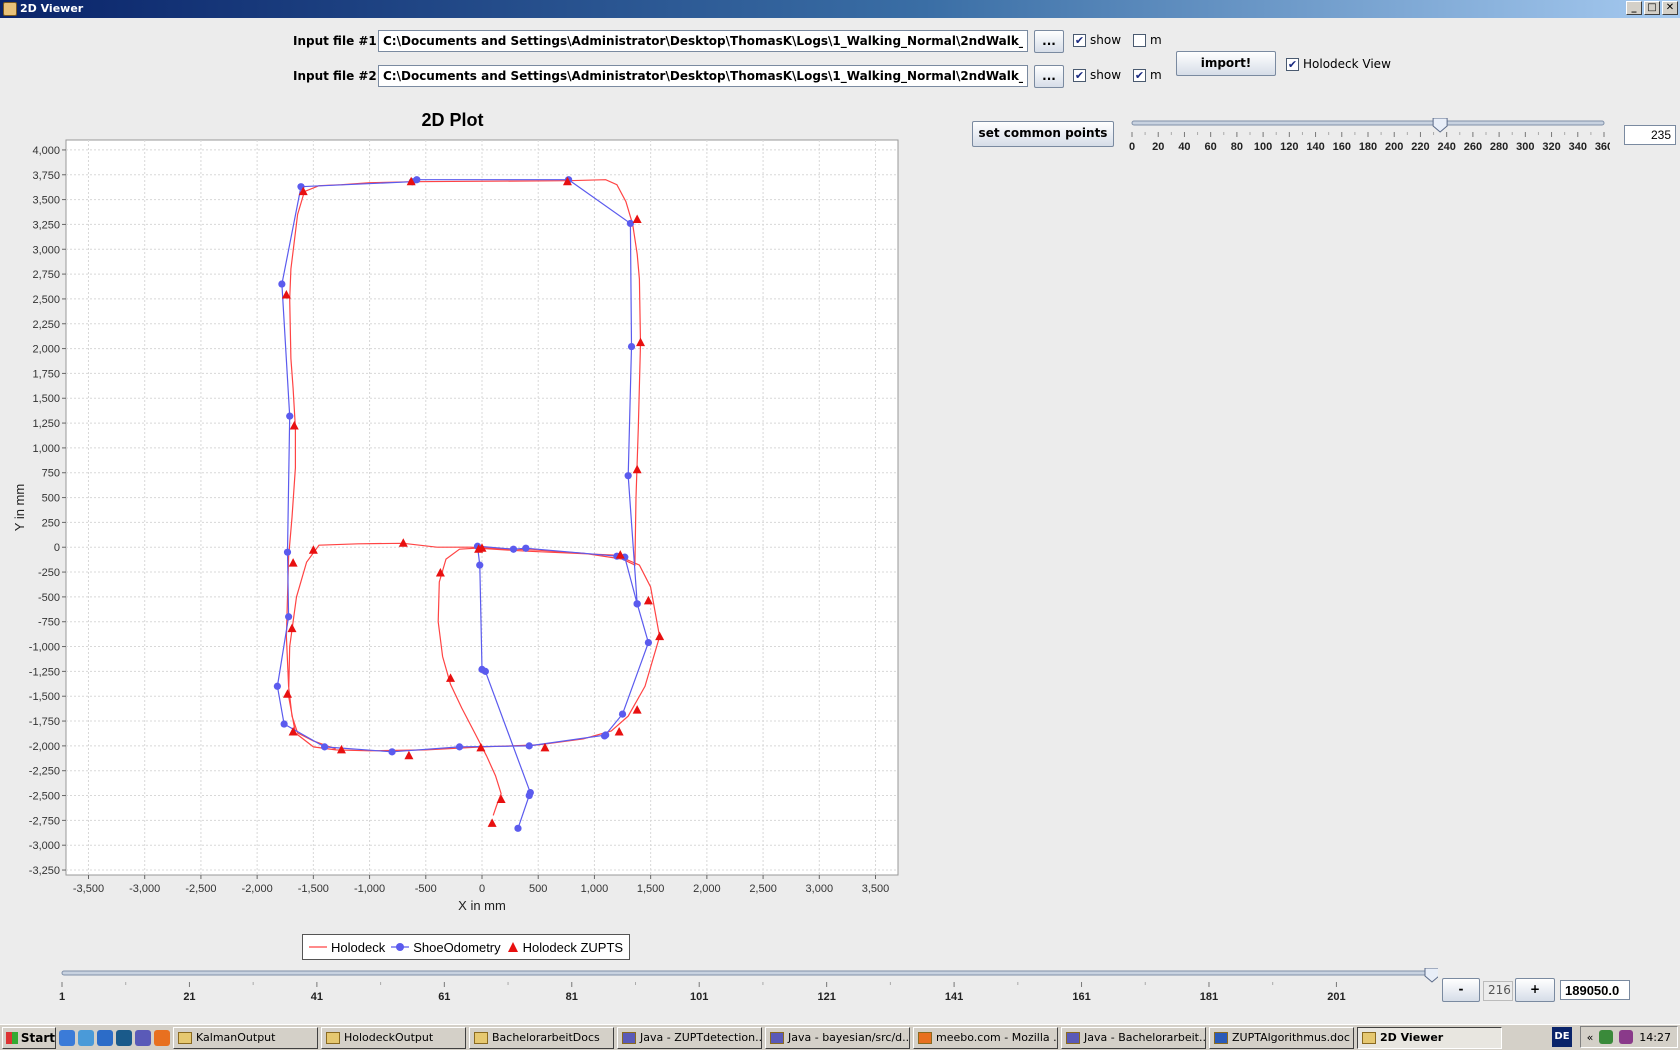 This screenshot has width=1680, height=1050. Describe the element at coordinates (185, 1037) in the screenshot. I see `folder-icon` at that location.